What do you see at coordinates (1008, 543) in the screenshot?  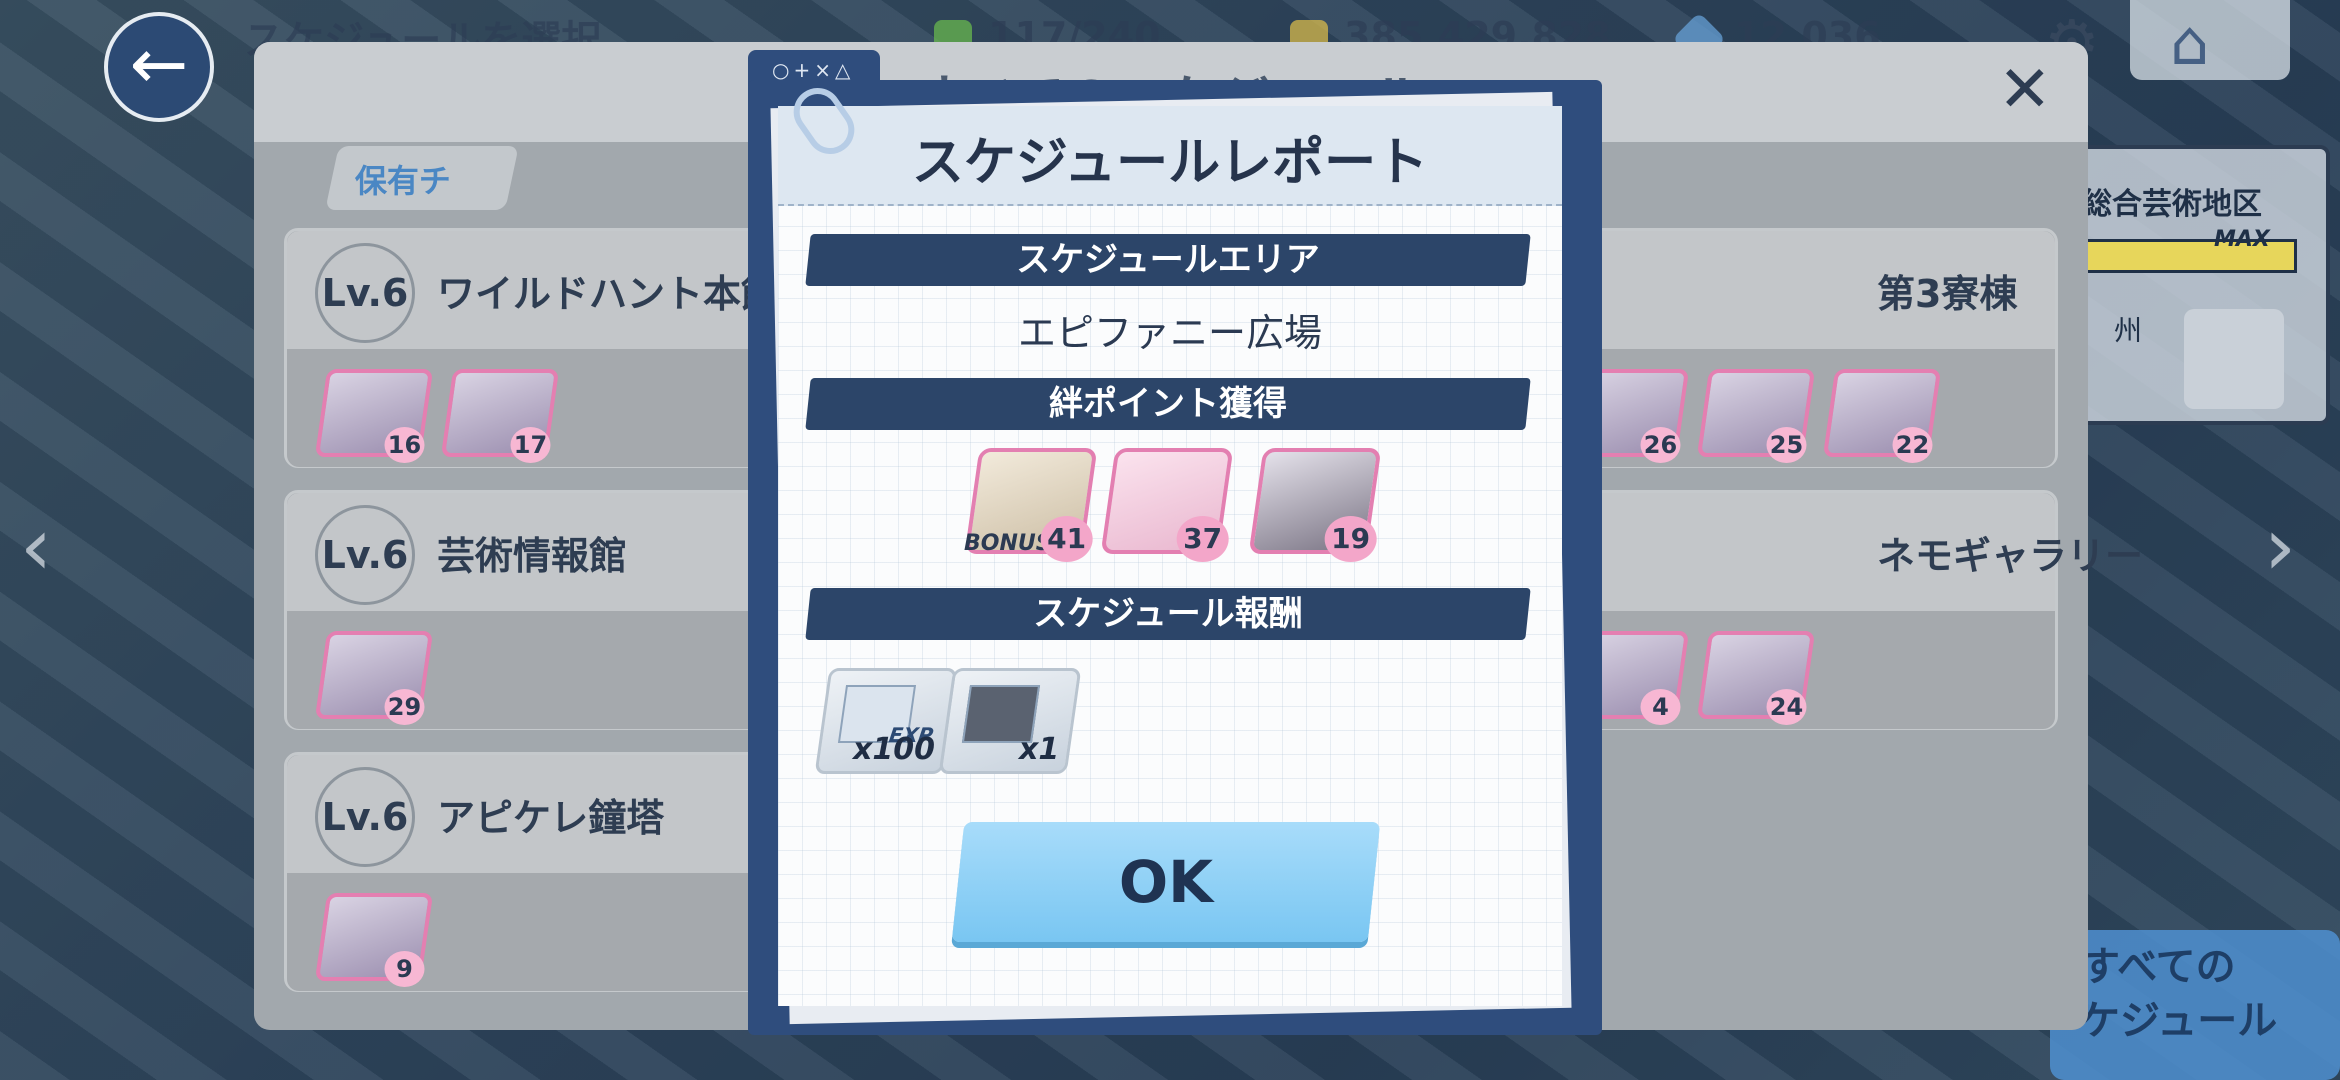 I see `bonus-label: BONUS` at bounding box center [1008, 543].